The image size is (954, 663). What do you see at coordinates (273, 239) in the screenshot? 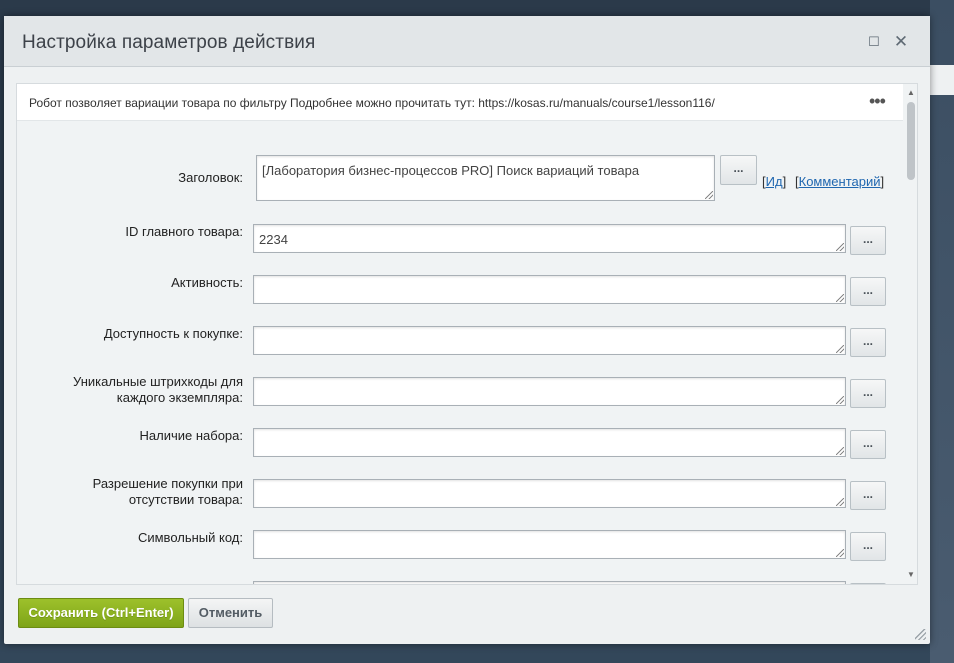
I see `field-value: 2234` at bounding box center [273, 239].